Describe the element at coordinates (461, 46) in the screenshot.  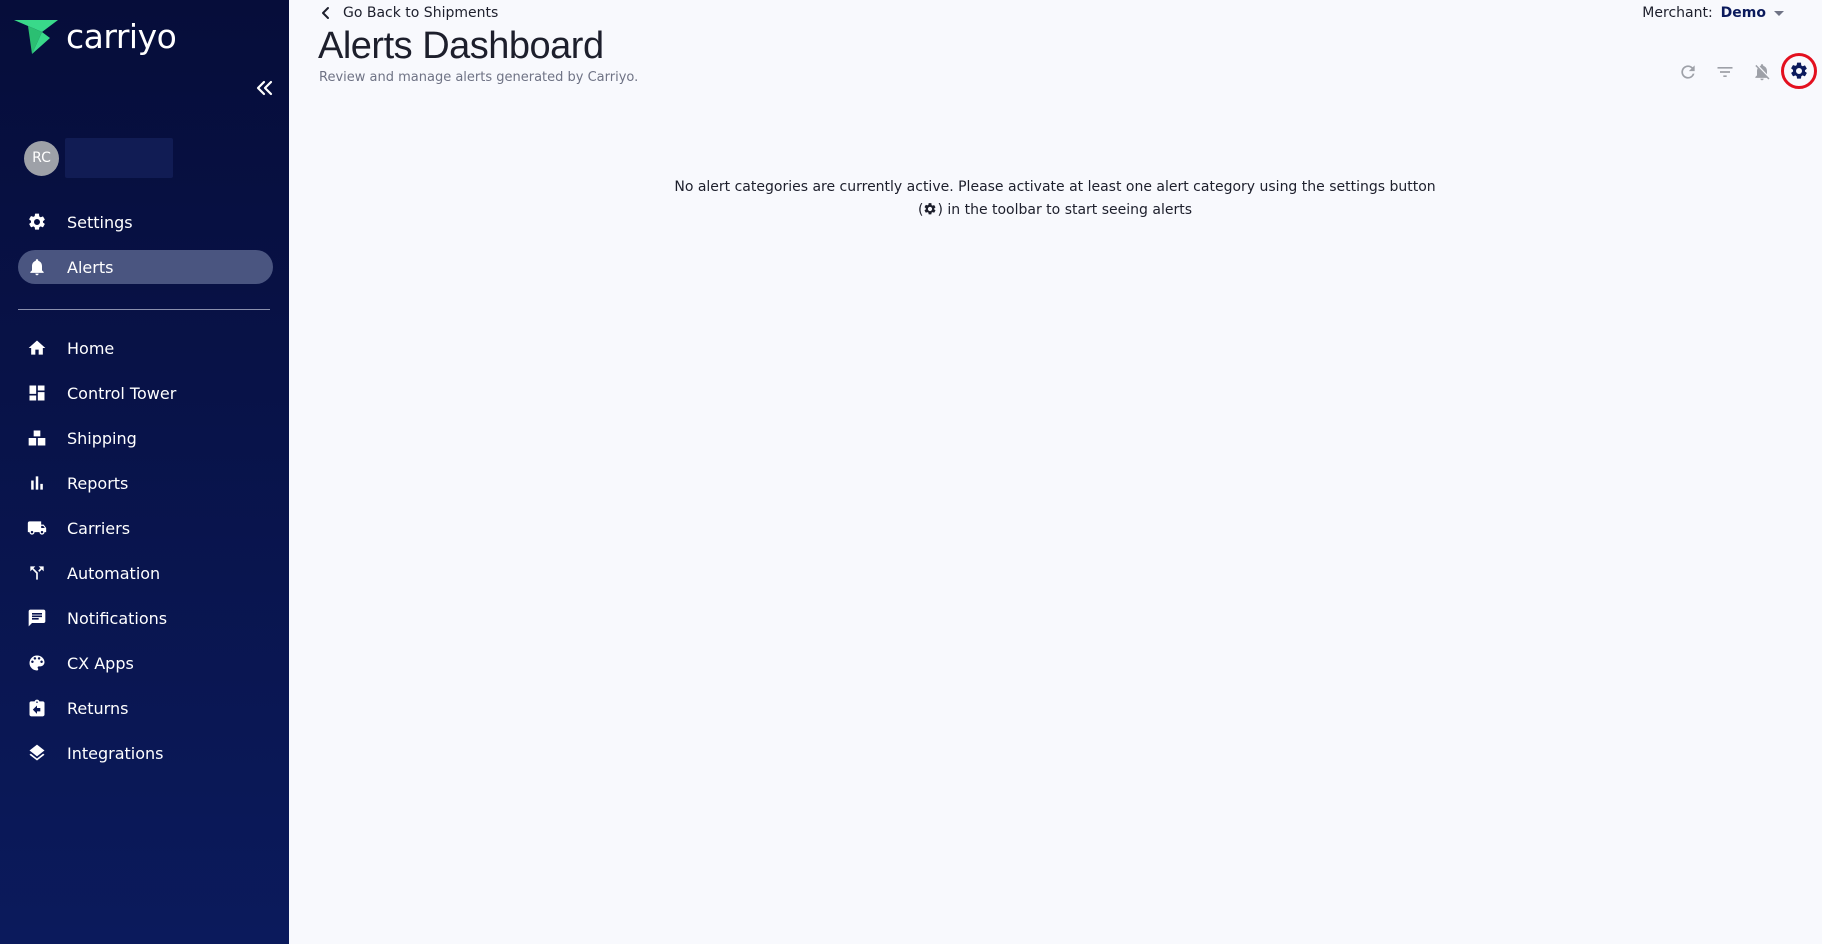
I see `page-title: Alerts Dashboard` at that location.